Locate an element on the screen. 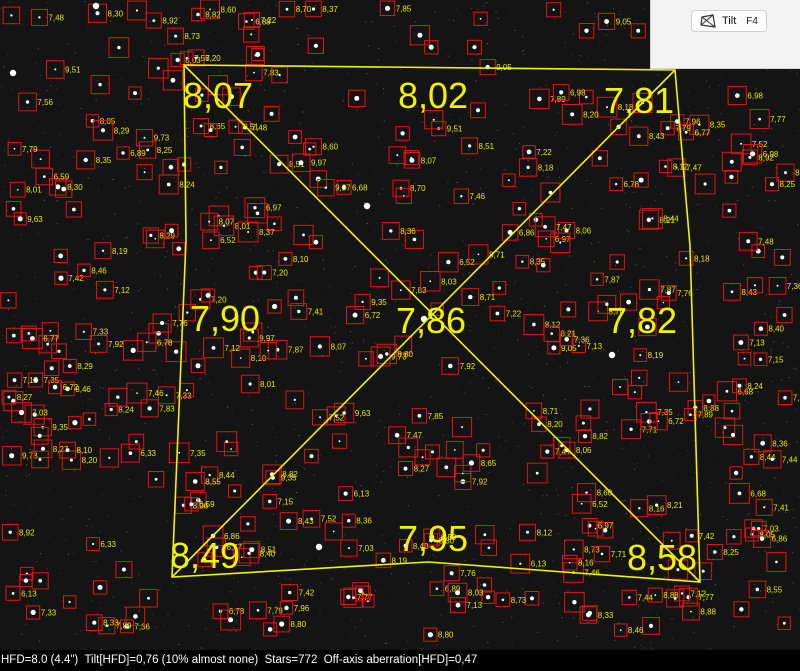 The height and width of the screenshot is (671, 800). tilt-icon is located at coordinates (708, 21).